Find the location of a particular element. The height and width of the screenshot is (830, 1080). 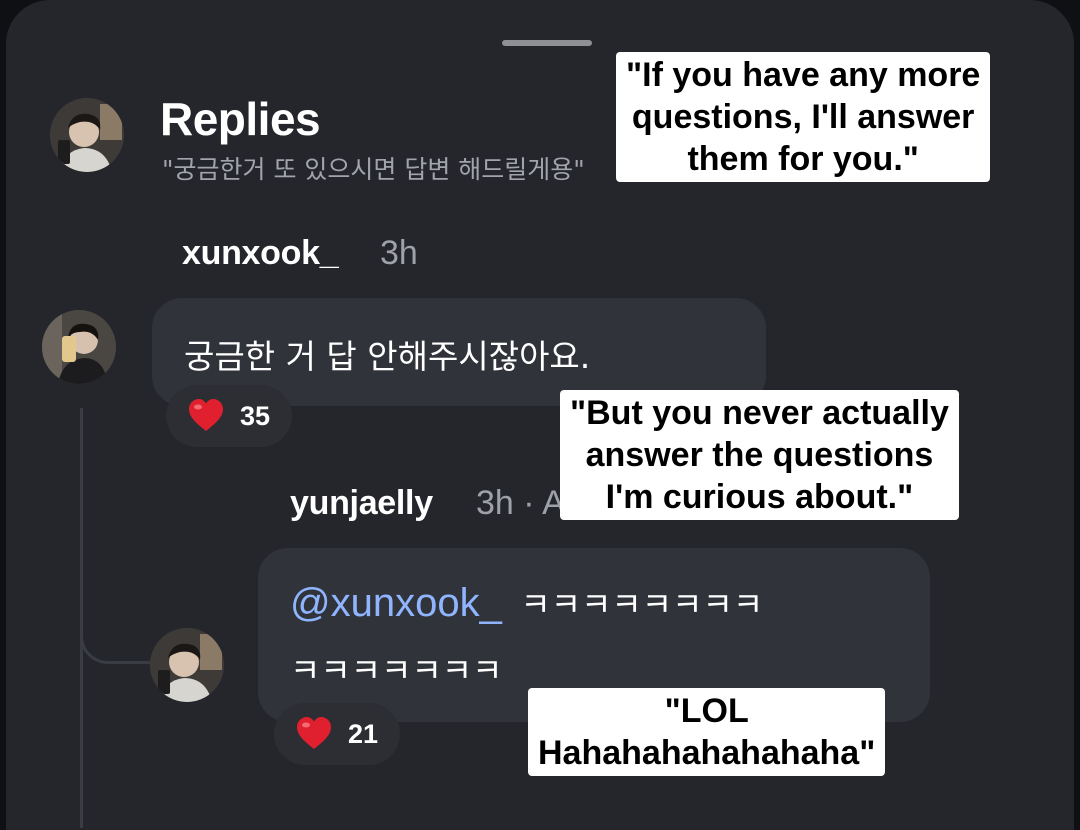

comment-username: xunxook_ is located at coordinates (260, 253).